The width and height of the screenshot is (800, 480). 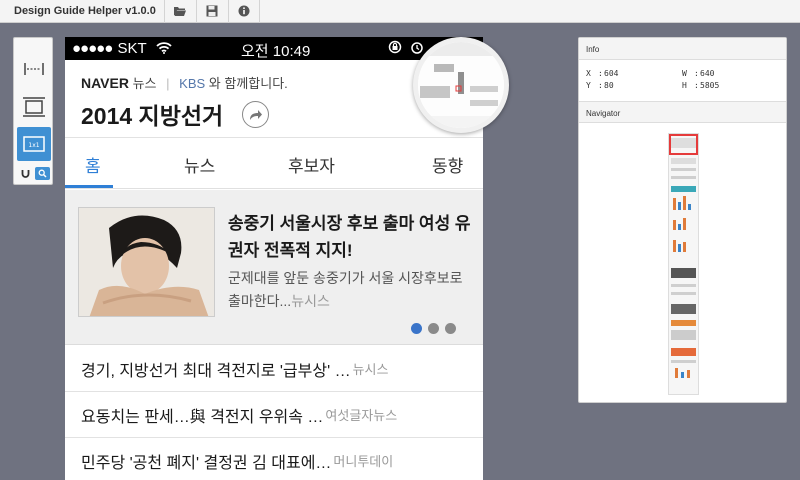 I want to click on box-measure-icon, so click(x=34, y=107).